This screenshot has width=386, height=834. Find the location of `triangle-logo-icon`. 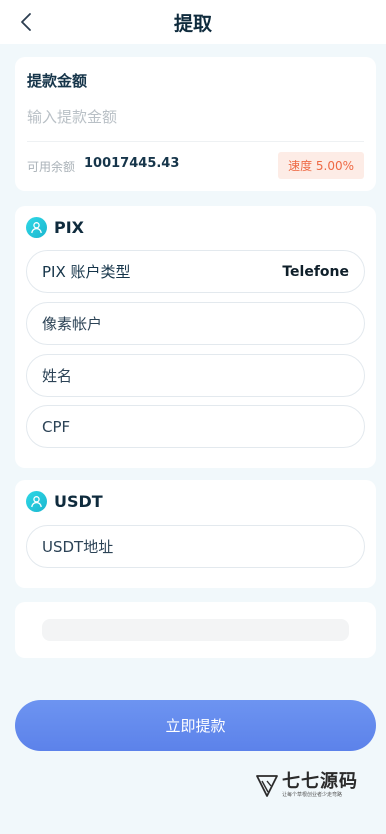

triangle-logo-icon is located at coordinates (267, 785).